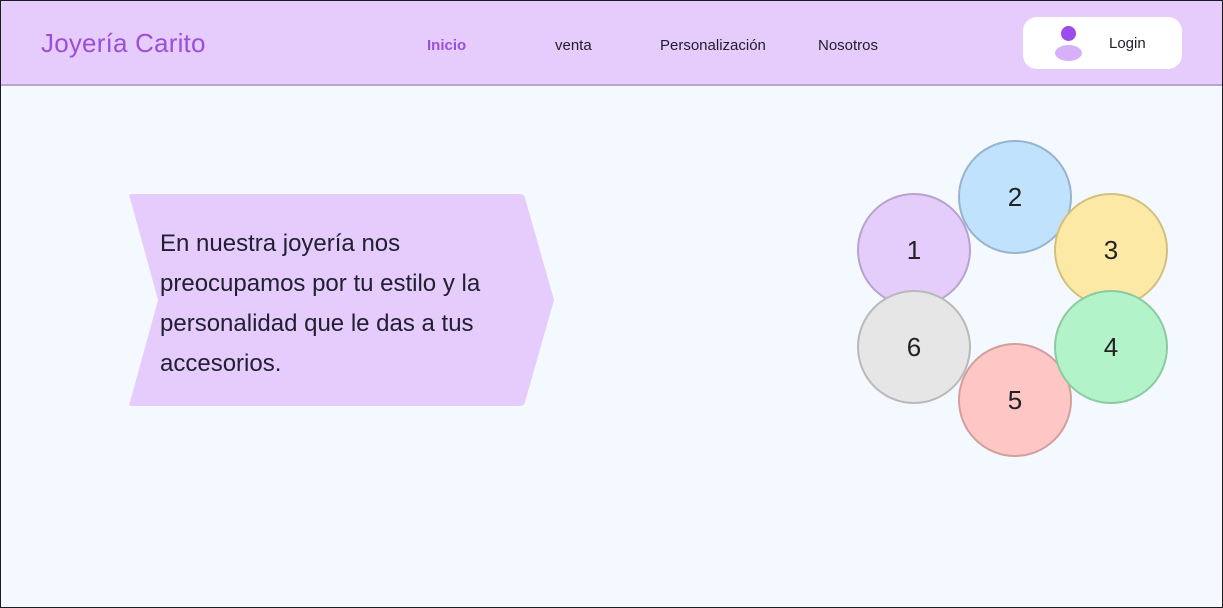 The image size is (1223, 608). I want to click on user-icon-head, so click(1068, 33).